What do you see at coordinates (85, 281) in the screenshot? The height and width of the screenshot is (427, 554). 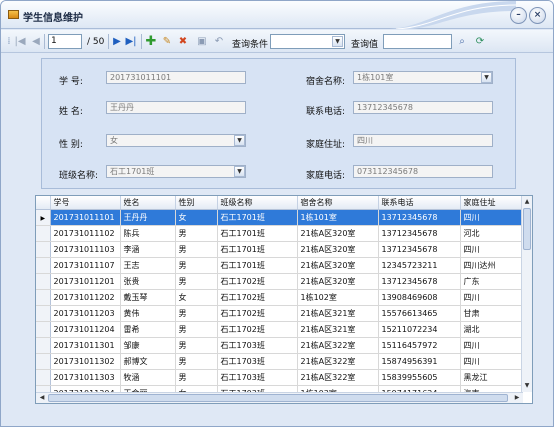 I see `table-cell: 201731011201` at bounding box center [85, 281].